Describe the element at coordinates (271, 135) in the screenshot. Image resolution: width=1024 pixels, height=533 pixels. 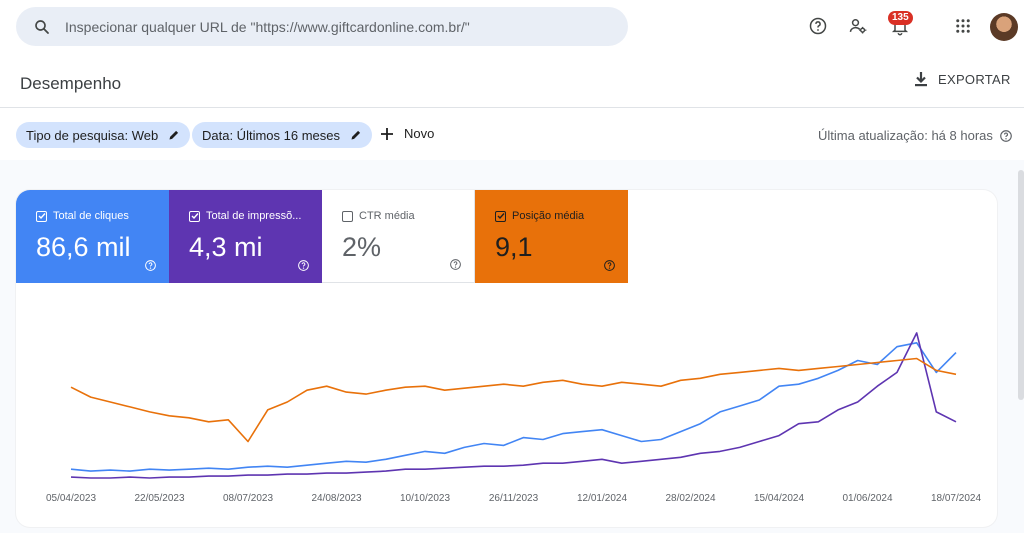
I see `filter-chip-label: Data: Últimos 16 meses` at that location.